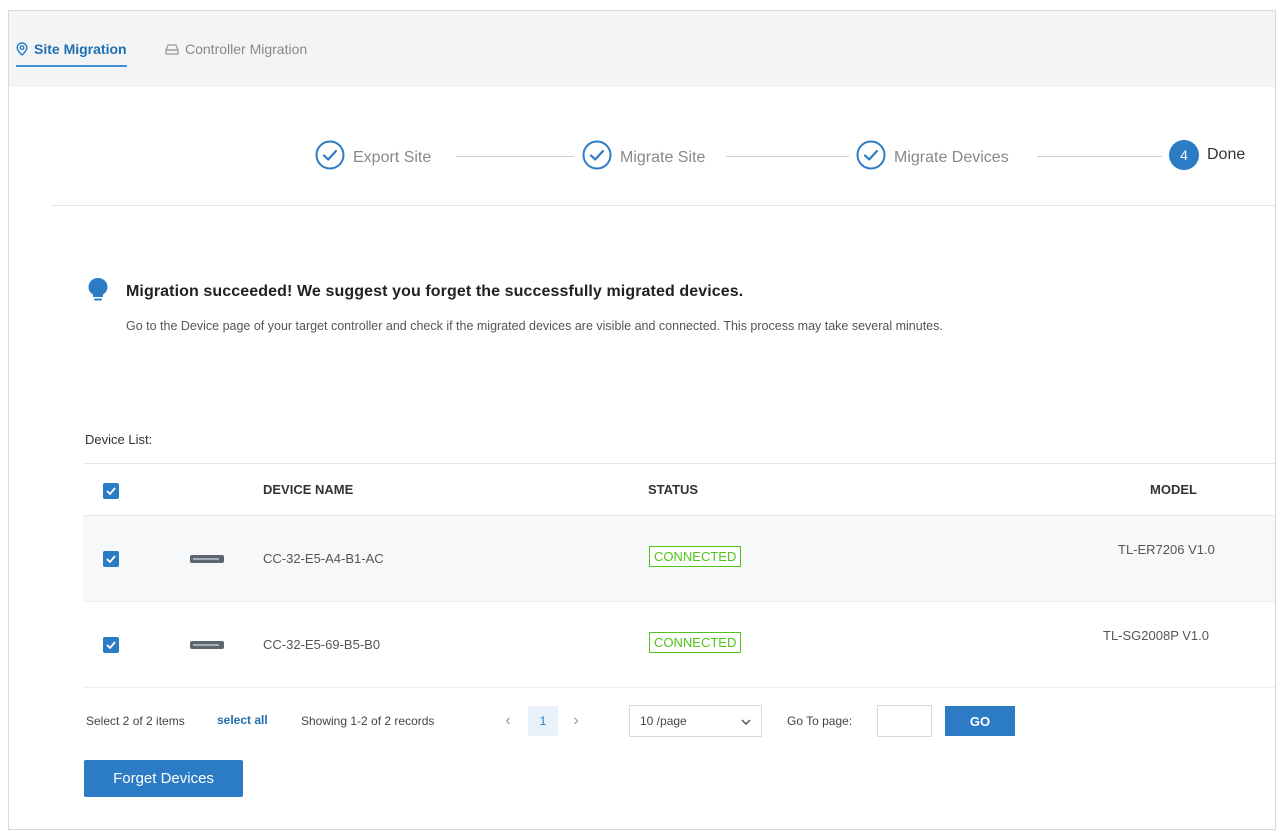 This screenshot has height=834, width=1282. Describe the element at coordinates (242, 720) in the screenshot. I see `select-all-link: select all` at that location.